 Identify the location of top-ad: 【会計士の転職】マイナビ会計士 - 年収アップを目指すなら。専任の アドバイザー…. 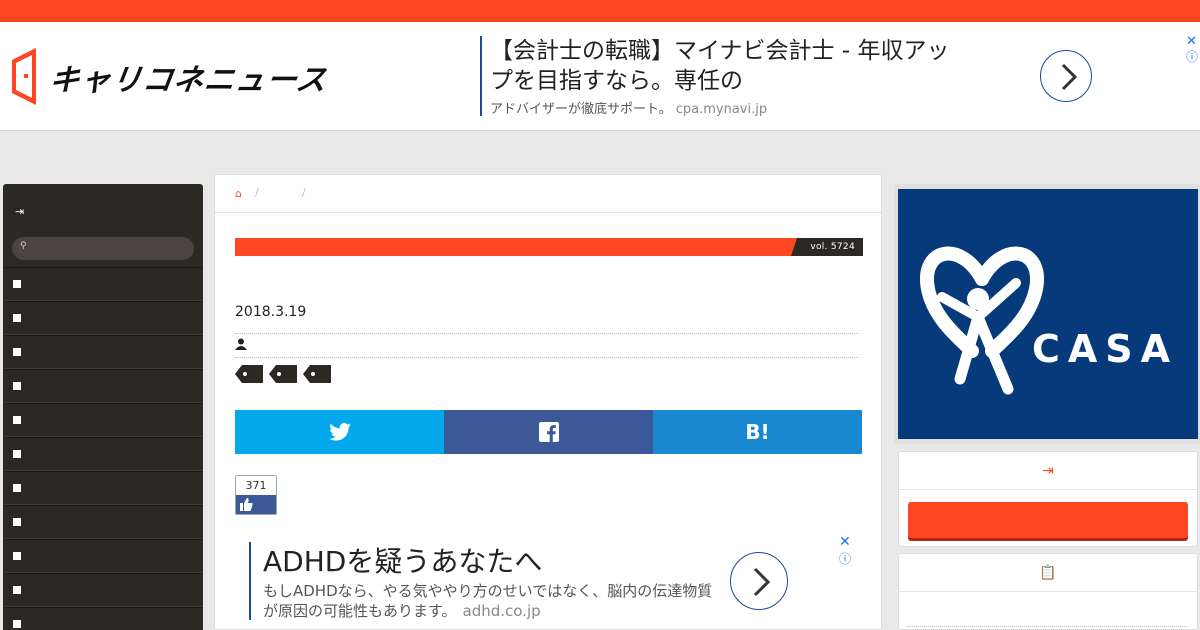
(840, 75).